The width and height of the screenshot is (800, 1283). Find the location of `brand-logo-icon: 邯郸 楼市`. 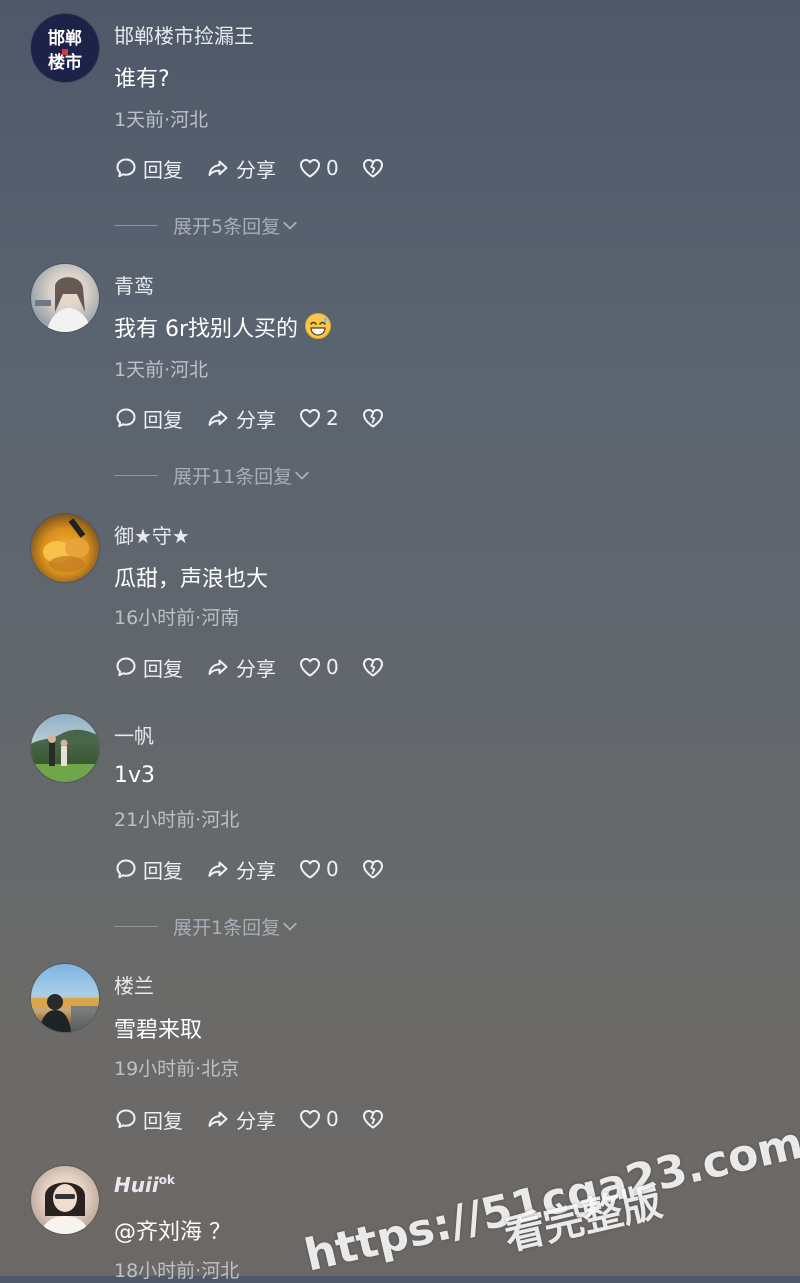

brand-logo-icon: 邯郸 楼市 is located at coordinates (65, 48).